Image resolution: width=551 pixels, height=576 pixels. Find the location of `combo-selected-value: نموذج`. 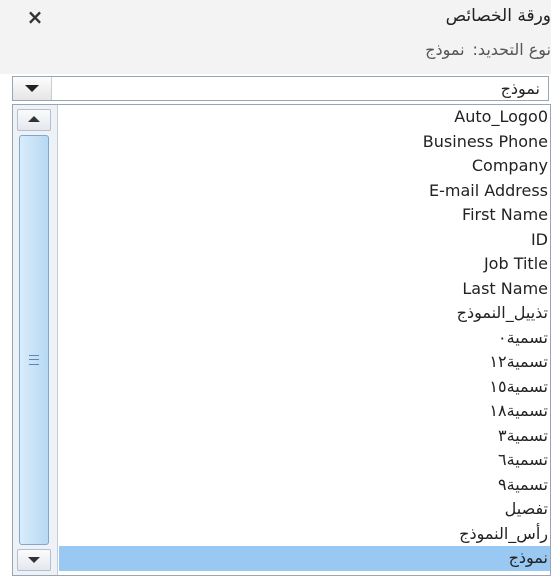

combo-selected-value: نموذج is located at coordinates (520, 88).